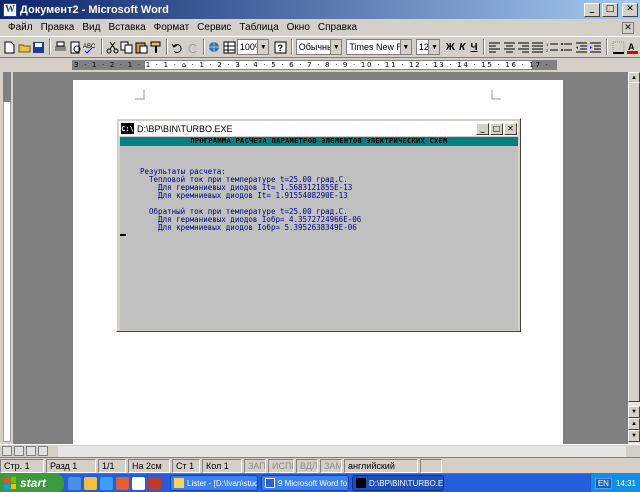 The width and height of the screenshot is (640, 492). I want to click on bold-button: Ж, so click(450, 47).